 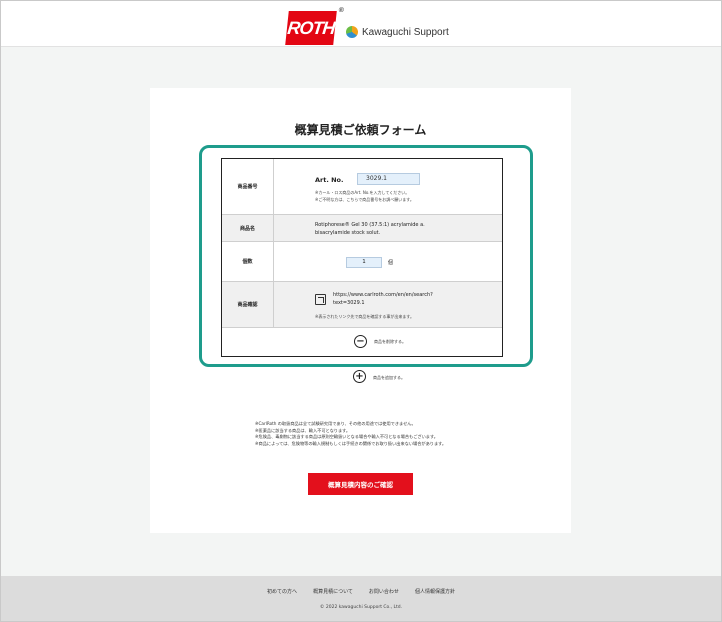 I want to click on add-product-text: 商品を追加する。, so click(x=389, y=378).